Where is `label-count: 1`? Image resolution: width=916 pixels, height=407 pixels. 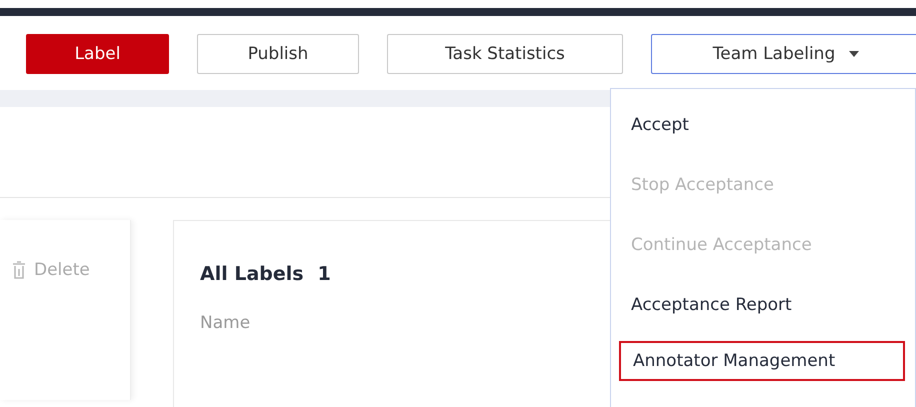
label-count: 1 is located at coordinates (324, 274).